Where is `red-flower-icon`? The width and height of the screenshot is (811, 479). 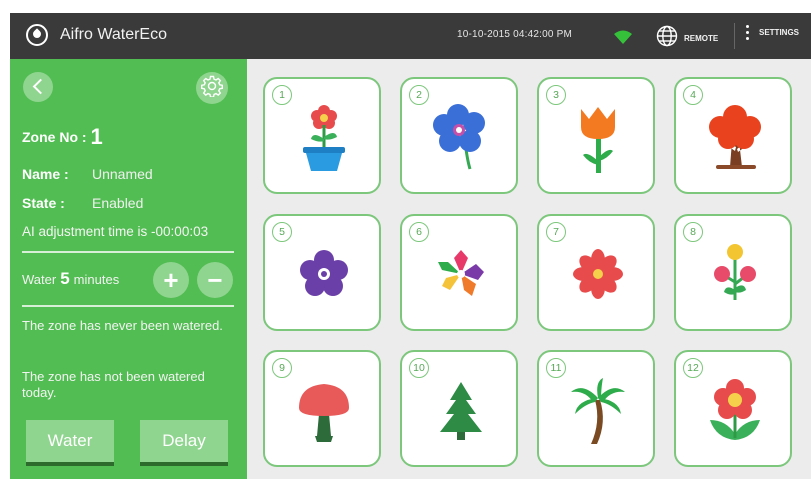 red-flower-icon is located at coordinates (735, 409).